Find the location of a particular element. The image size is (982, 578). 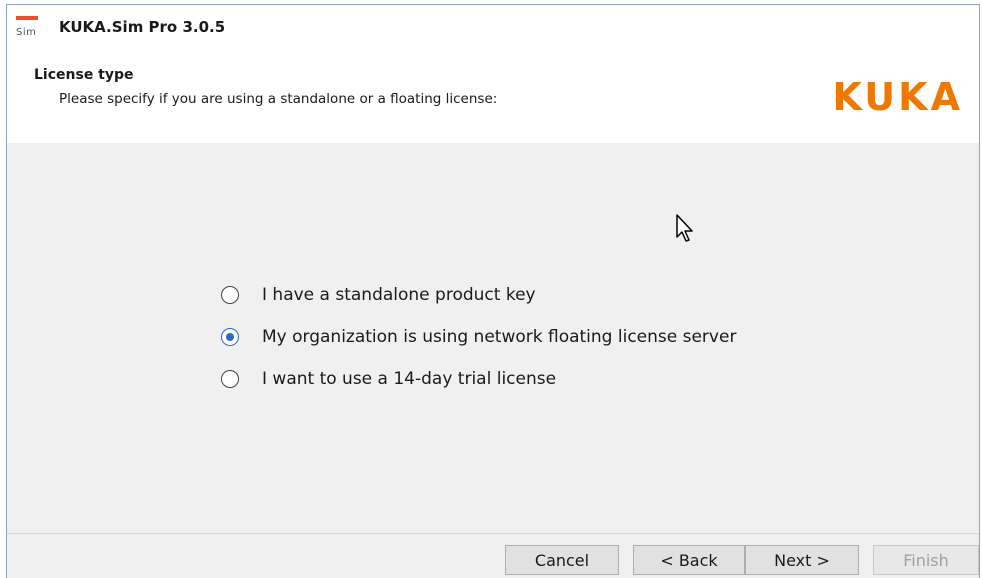

radio-option-standalone: I have a standalone product key is located at coordinates (378, 295).